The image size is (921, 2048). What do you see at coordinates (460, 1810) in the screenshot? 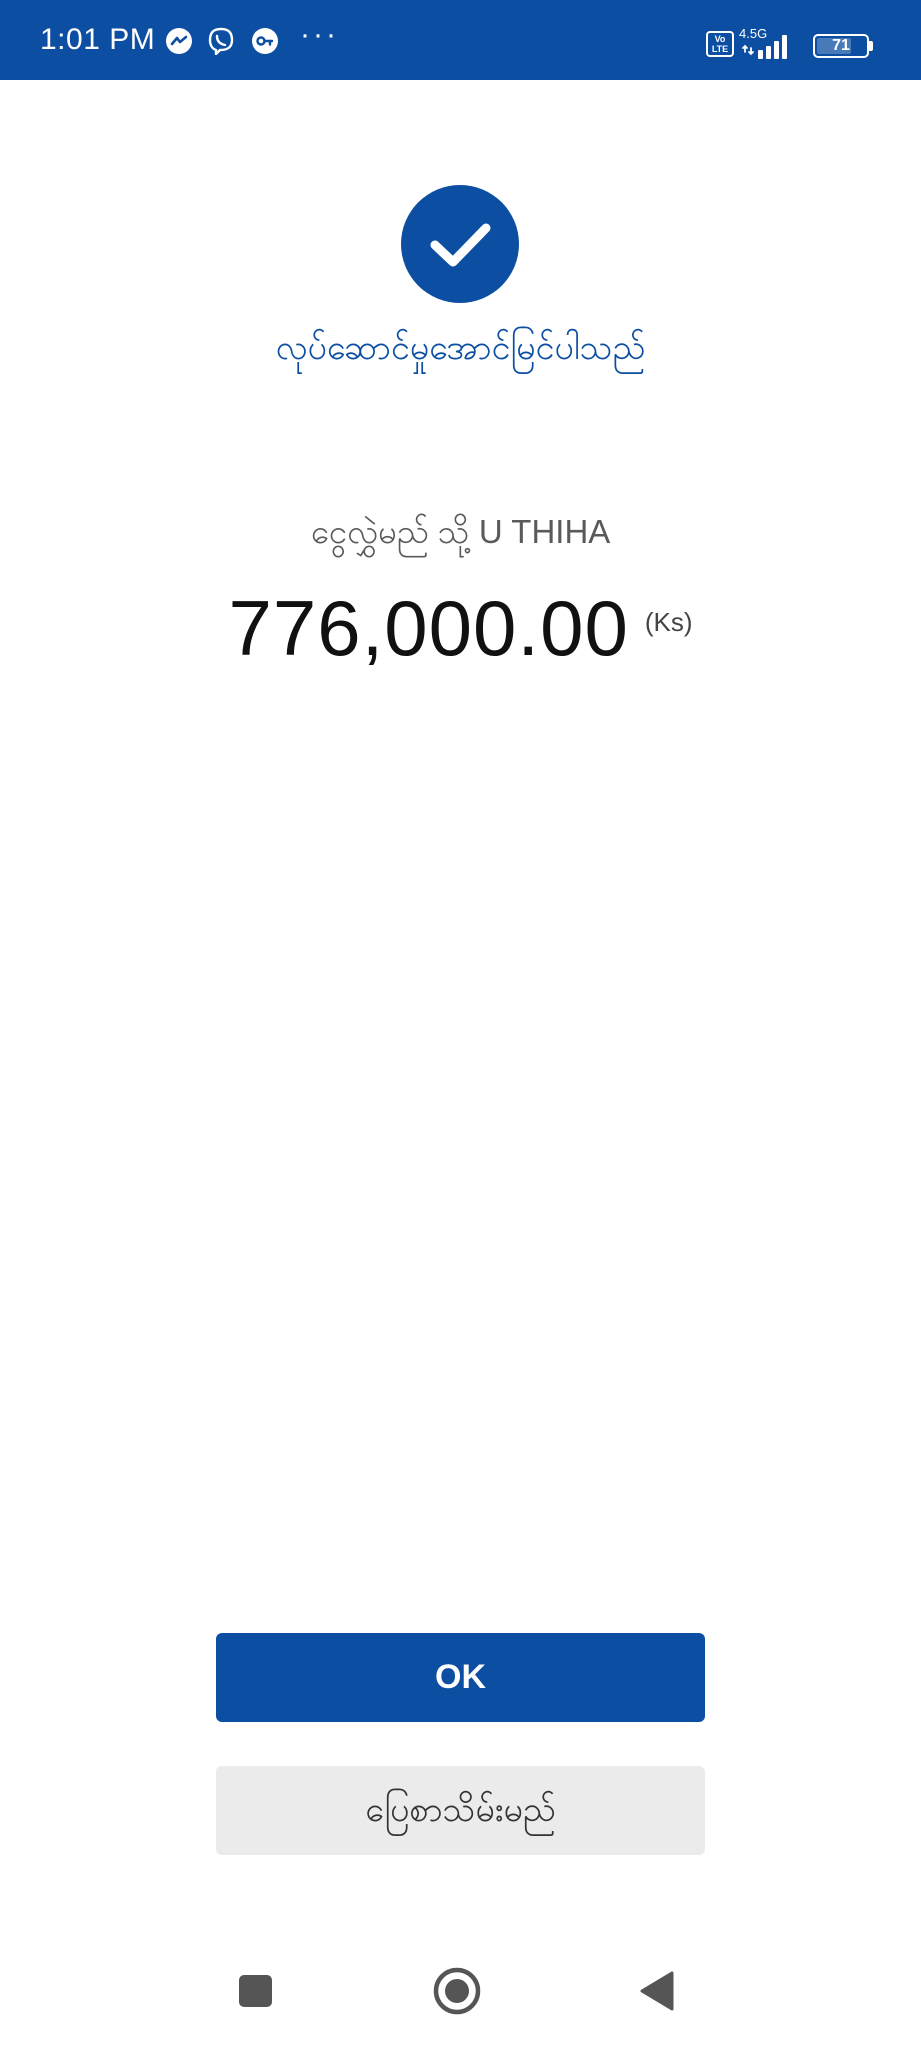
I see `save-receipt-button: ပြေစာသိမ်းမည်` at bounding box center [460, 1810].